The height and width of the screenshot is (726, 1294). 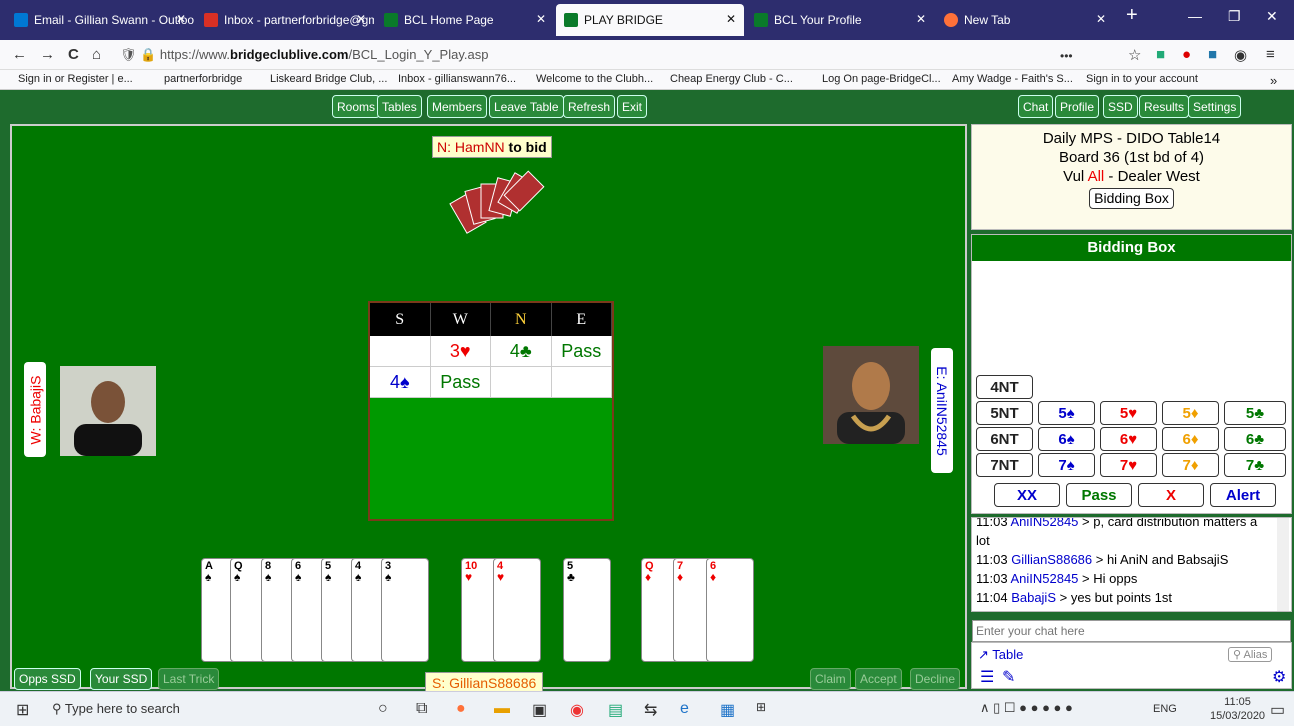 I want to click on alias-button: ⚲ Alias, so click(x=1250, y=654).